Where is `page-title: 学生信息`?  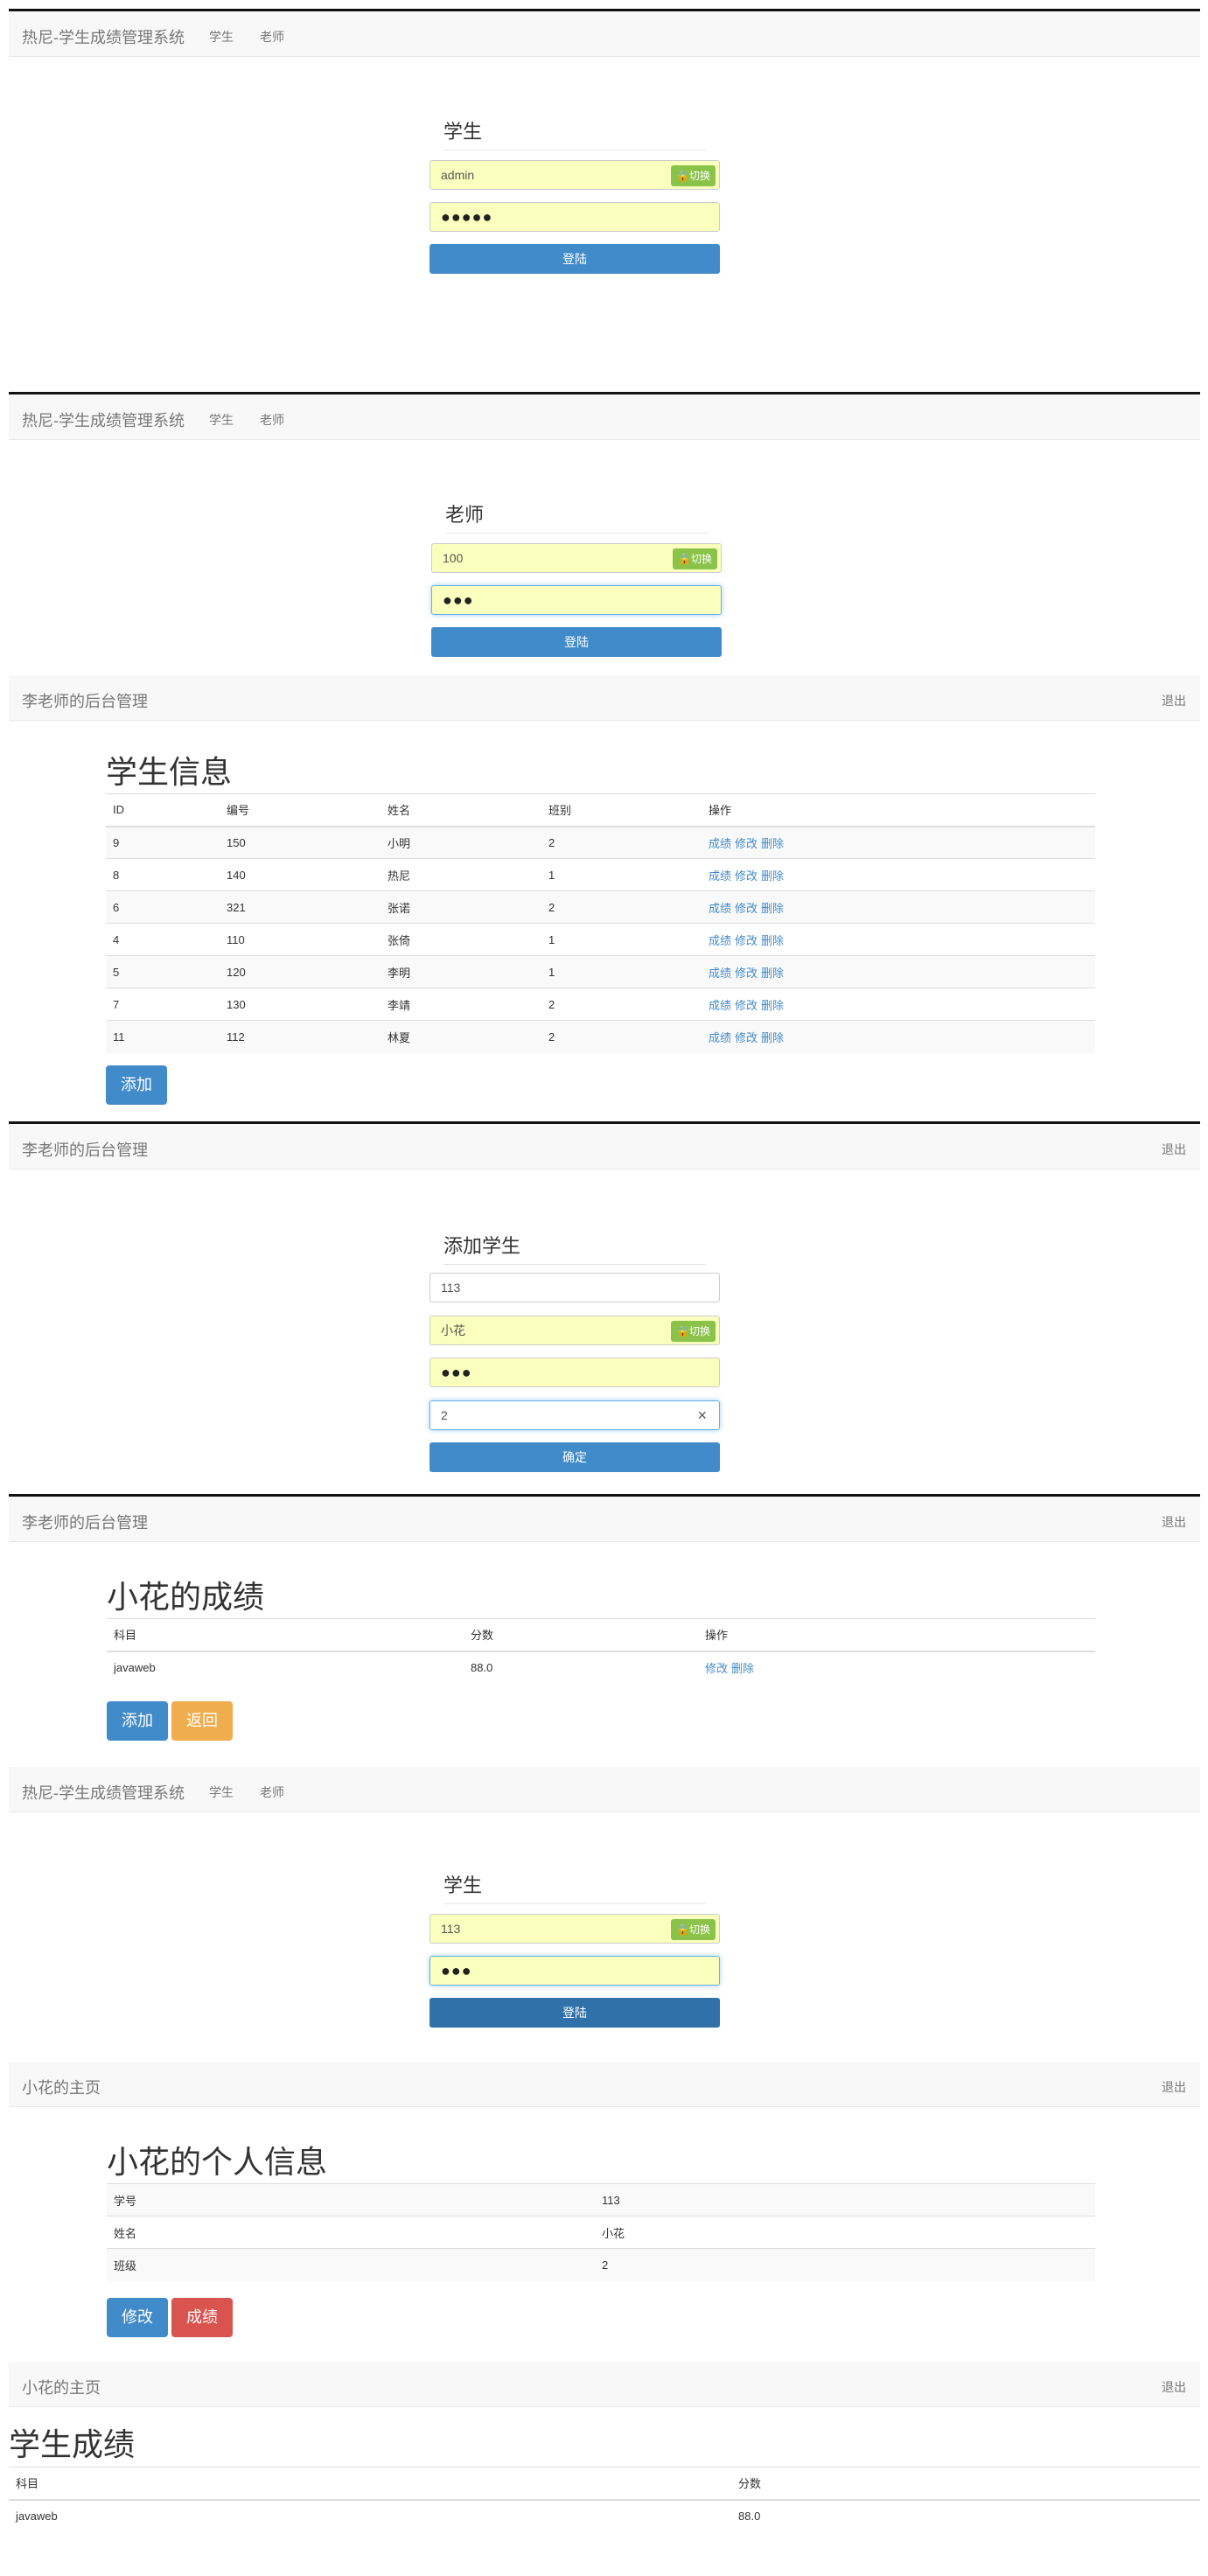 page-title: 学生信息 is located at coordinates (169, 772).